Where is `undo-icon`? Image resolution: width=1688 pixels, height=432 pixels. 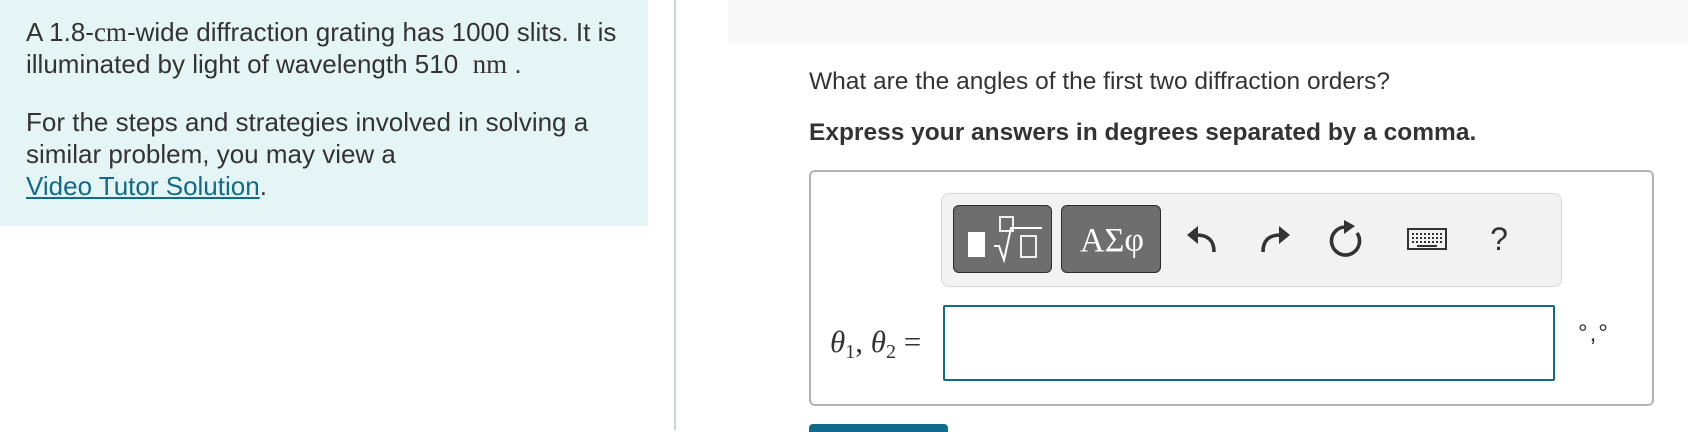
undo-icon is located at coordinates (1201, 239).